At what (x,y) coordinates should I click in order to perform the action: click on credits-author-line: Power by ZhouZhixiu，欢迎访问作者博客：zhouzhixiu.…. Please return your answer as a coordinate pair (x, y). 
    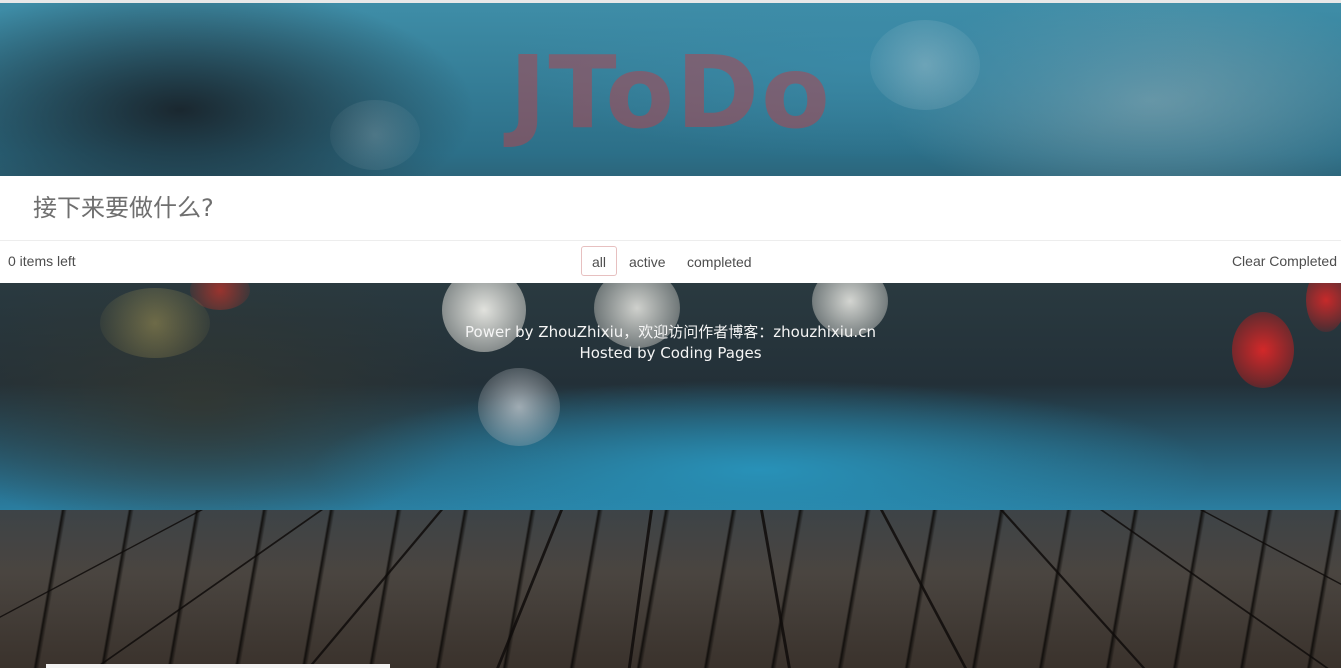
    Looking at the image, I should click on (670, 332).